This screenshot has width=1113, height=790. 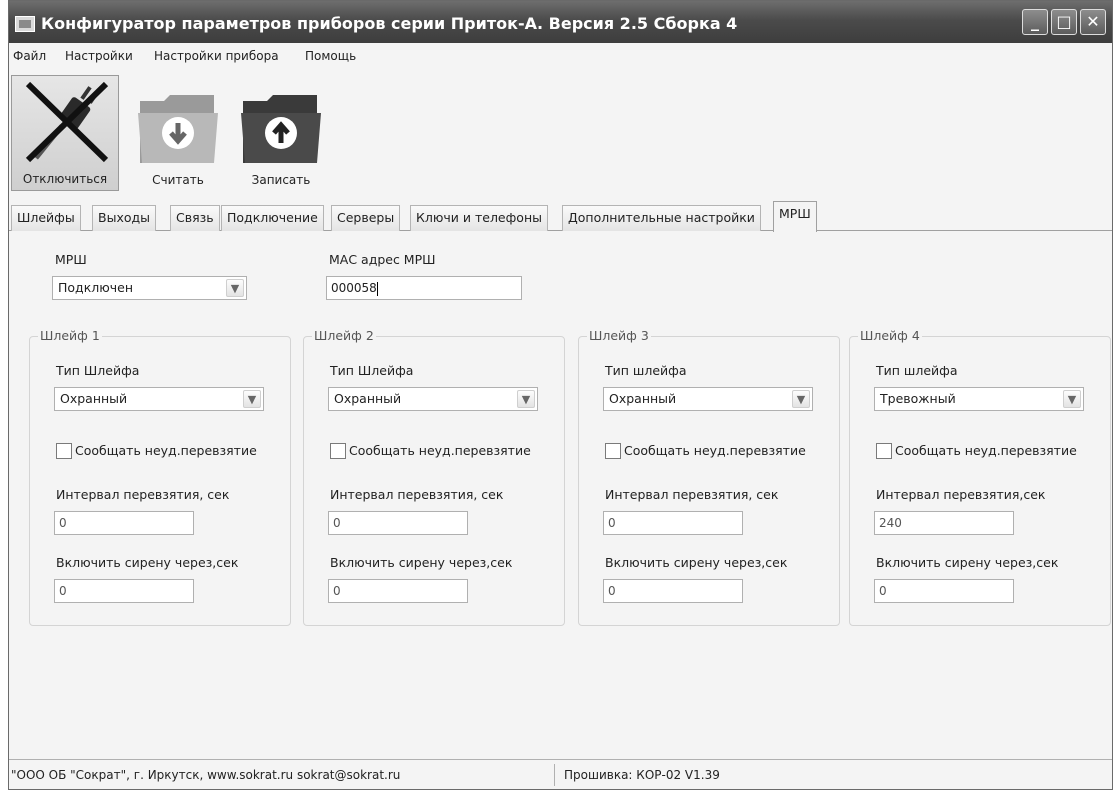 I want to click on loop-title: Шлейф 1, so click(x=70, y=335).